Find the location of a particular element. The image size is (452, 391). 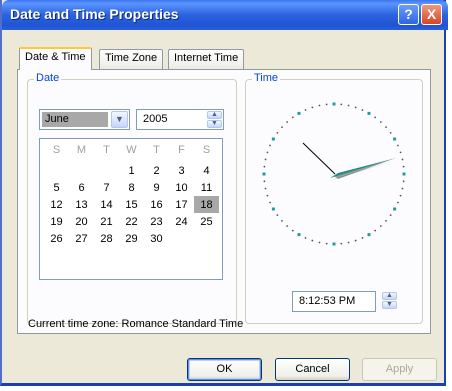

tab-date-time: Date & Time is located at coordinates (55, 58).